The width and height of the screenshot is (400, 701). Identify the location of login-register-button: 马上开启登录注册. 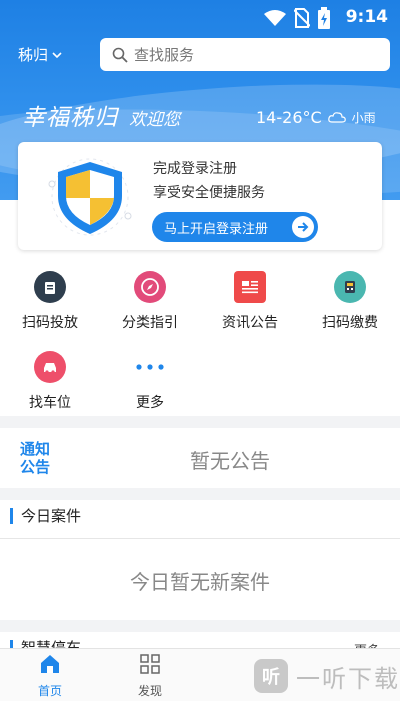
(235, 227).